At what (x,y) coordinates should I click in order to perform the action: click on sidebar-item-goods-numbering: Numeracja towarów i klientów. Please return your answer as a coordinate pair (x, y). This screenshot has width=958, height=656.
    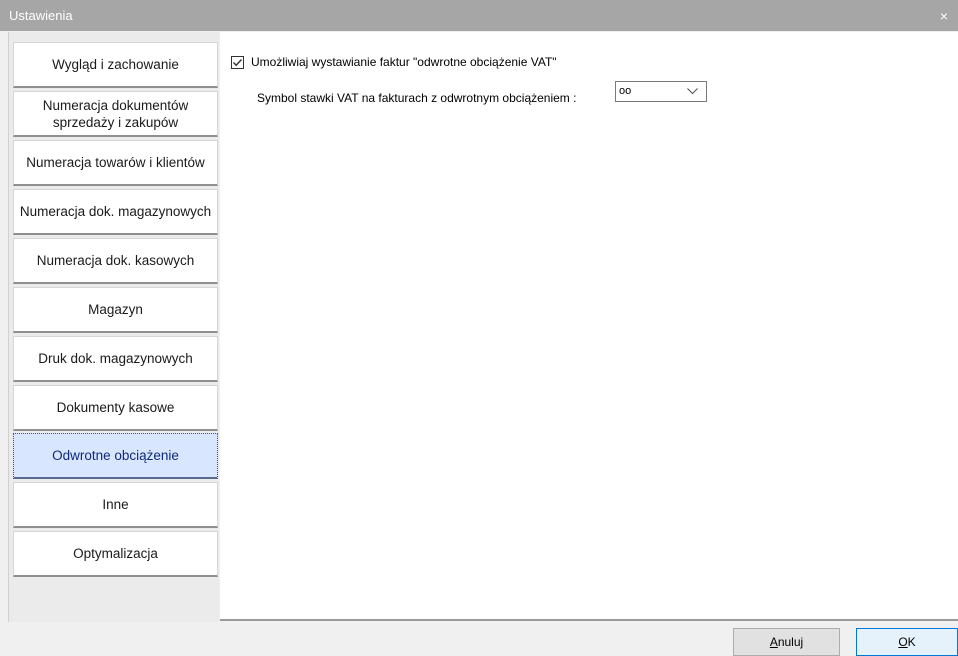
    Looking at the image, I should click on (115, 163).